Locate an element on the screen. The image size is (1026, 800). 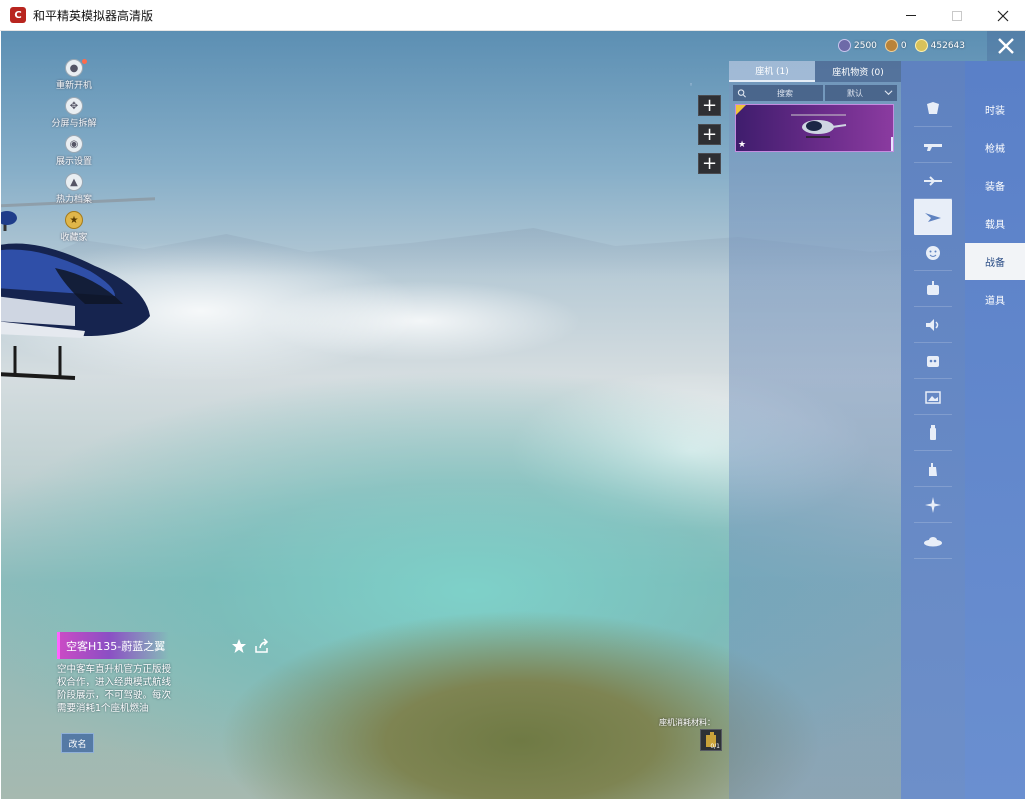
left-menu-item-reboot: ● 重新开机 is located at coordinates (74, 75).